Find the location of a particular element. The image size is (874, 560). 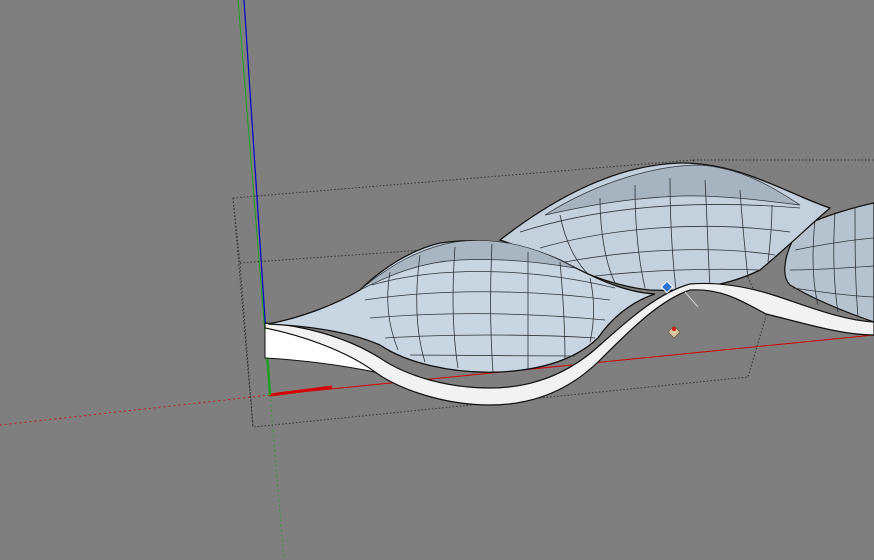

paint-bucket-cursor-icon is located at coordinates (674, 332).